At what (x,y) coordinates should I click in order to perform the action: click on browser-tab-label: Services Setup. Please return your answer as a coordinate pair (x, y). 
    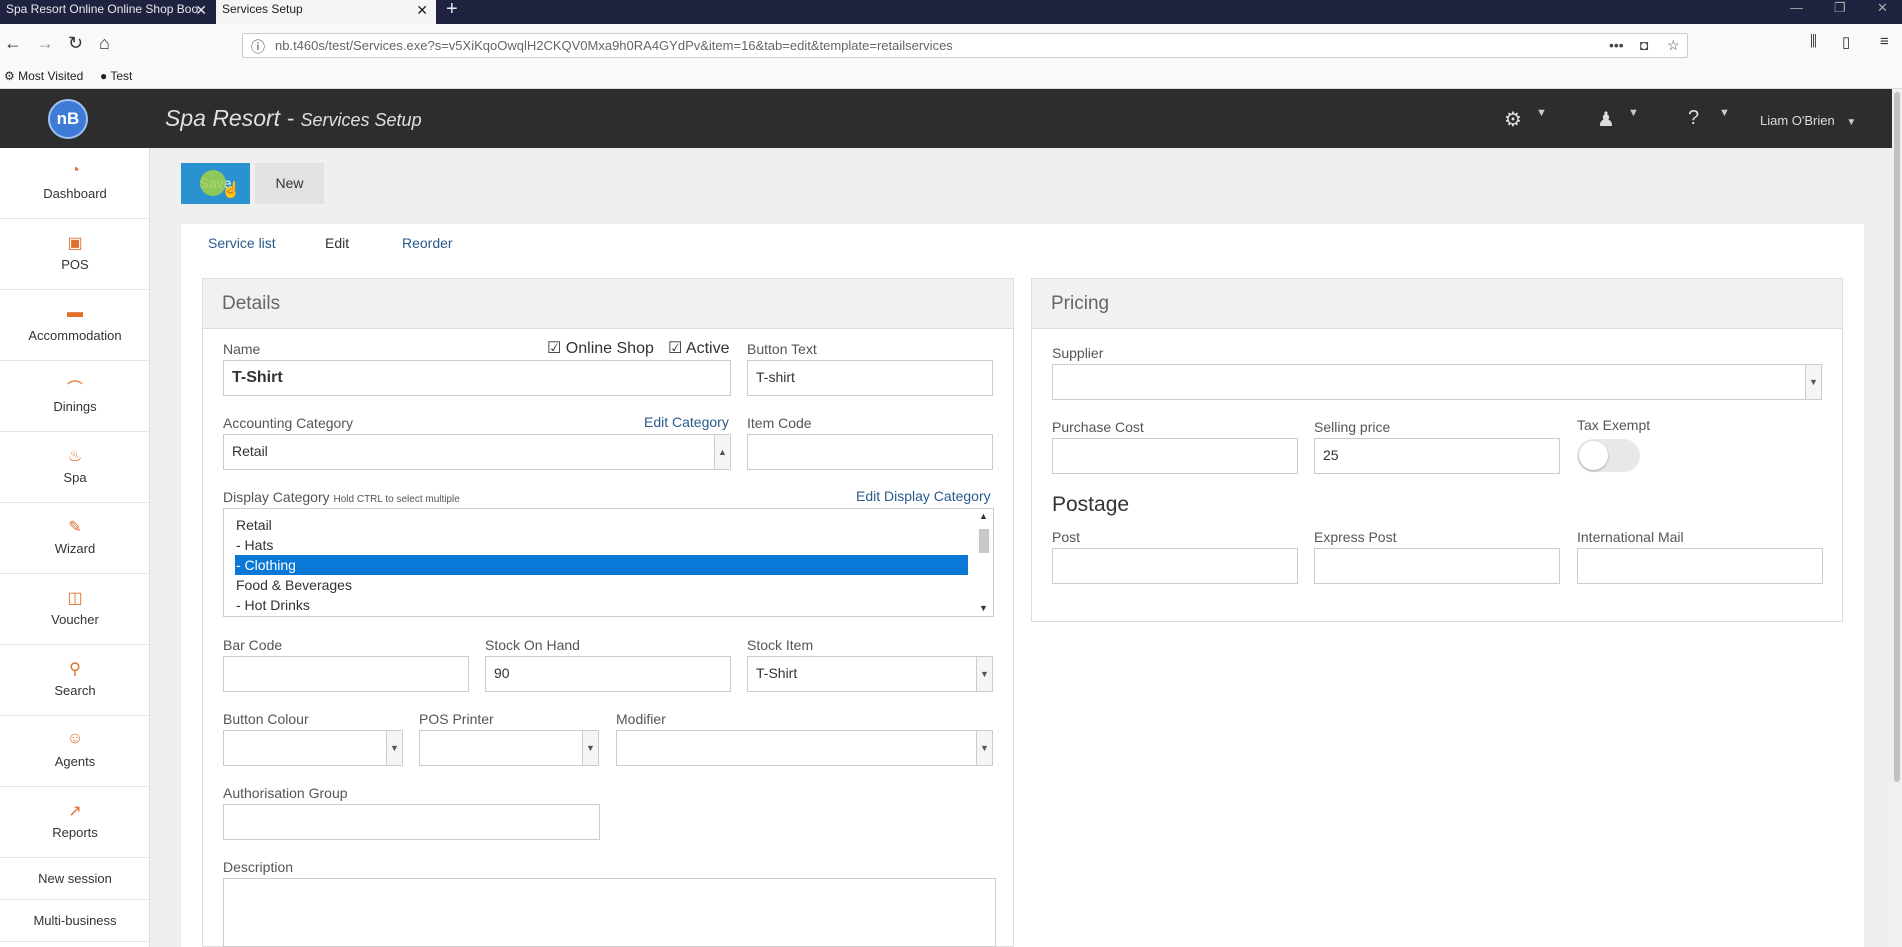
    Looking at the image, I should click on (262, 9).